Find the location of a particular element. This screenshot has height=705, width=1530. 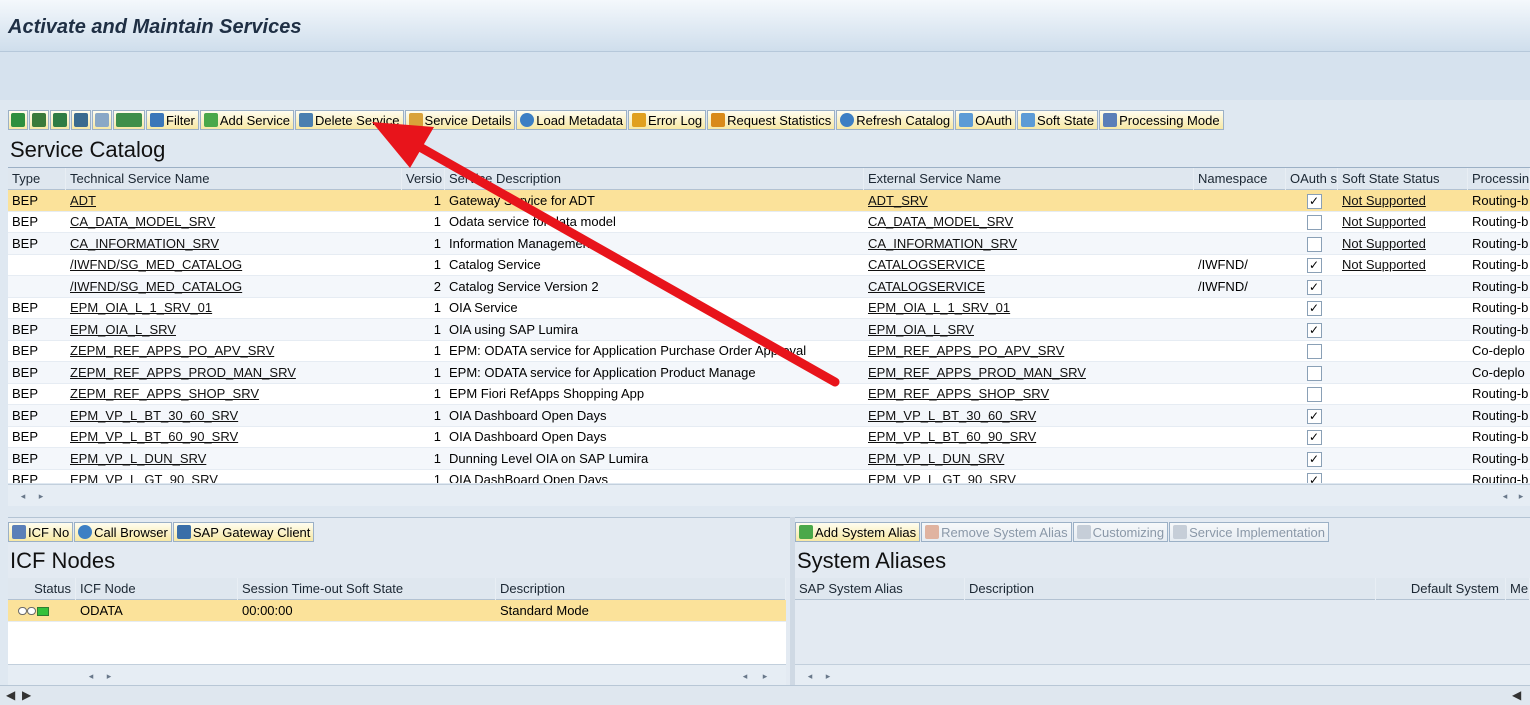

col-namespace: Namespace is located at coordinates (1240, 179).